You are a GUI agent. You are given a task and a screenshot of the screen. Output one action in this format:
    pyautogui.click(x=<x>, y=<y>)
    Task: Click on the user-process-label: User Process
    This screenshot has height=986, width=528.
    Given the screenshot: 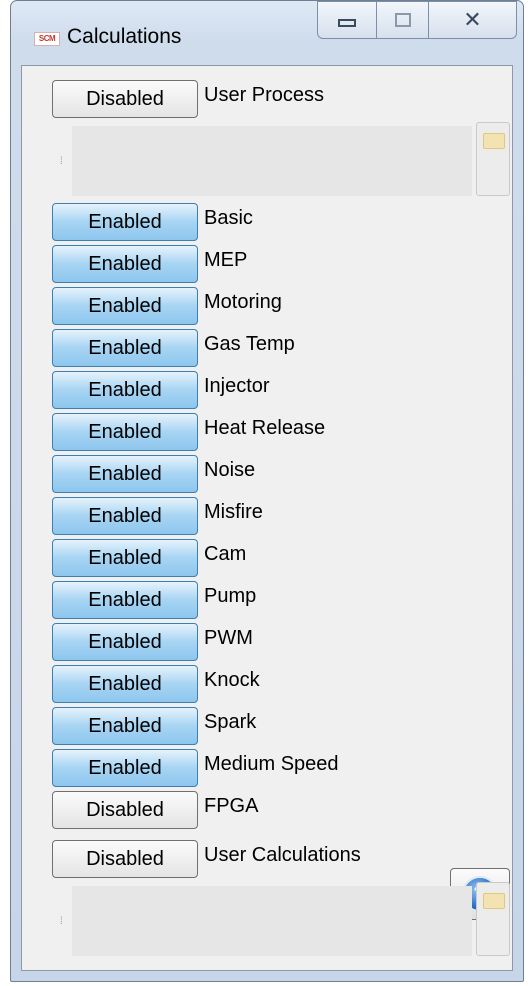 What is the action you would take?
    pyautogui.click(x=264, y=95)
    